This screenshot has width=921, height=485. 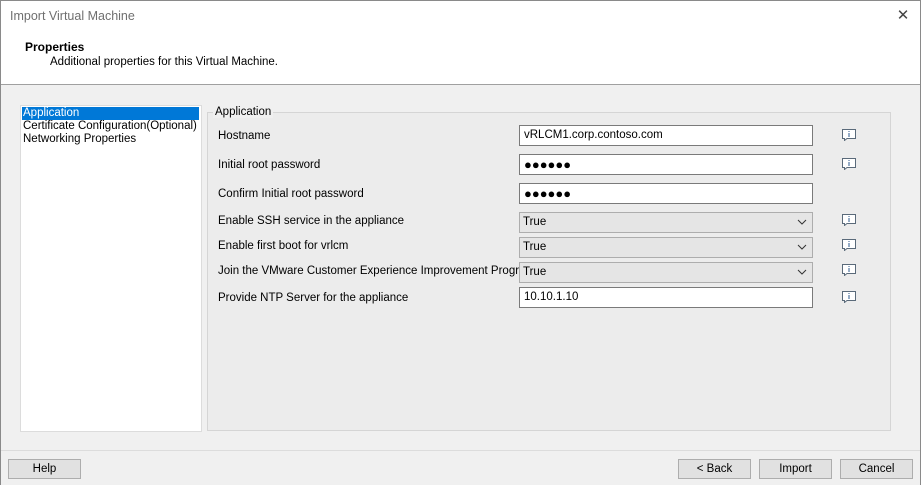 I want to click on root-password-label: Initial root password, so click(x=269, y=165).